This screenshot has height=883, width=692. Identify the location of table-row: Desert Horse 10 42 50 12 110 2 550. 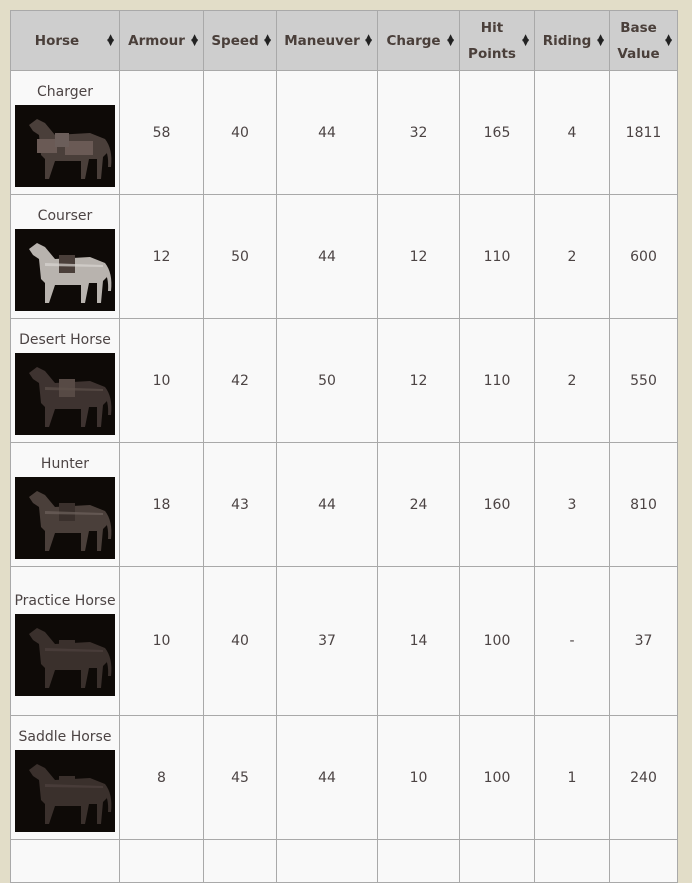
(344, 380).